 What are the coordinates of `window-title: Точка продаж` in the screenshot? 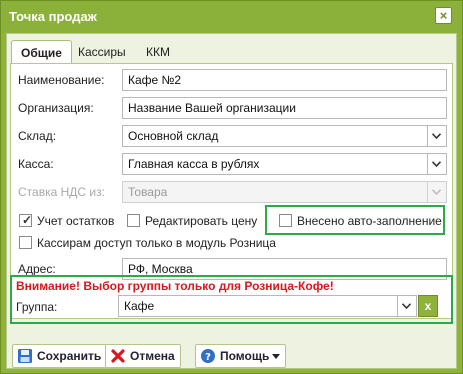 It's located at (53, 16).